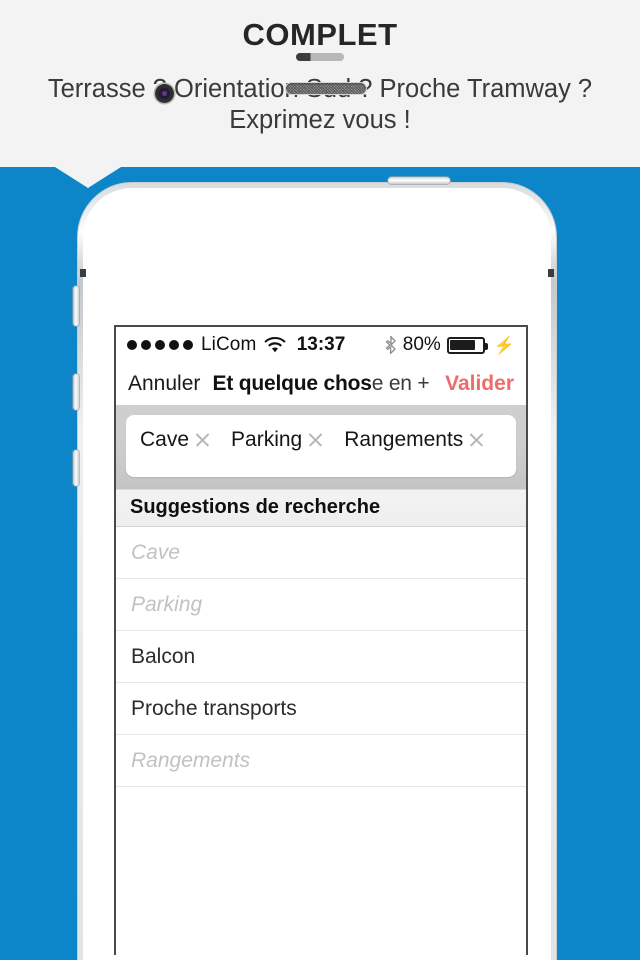 The image size is (640, 960). I want to click on status-bar-right: 80% ⚡, so click(450, 345).